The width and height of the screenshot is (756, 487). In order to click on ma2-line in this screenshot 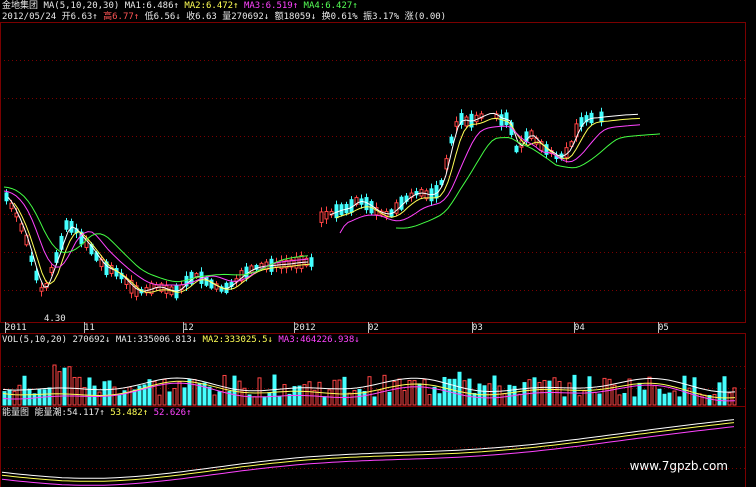, I will do `click(488, 168)`.